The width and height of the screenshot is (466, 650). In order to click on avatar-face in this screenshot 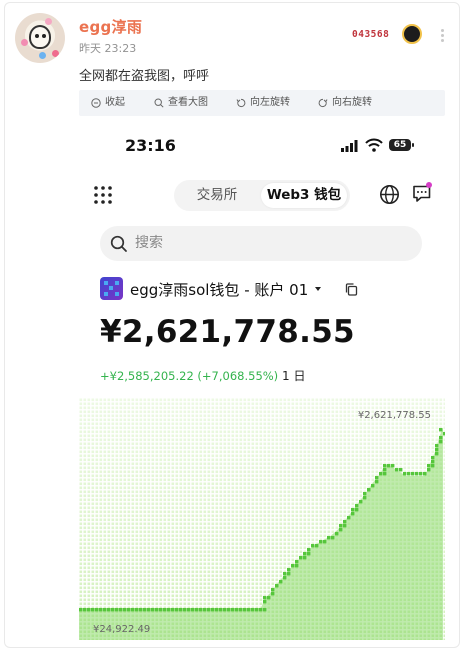, I will do `click(40, 37)`.